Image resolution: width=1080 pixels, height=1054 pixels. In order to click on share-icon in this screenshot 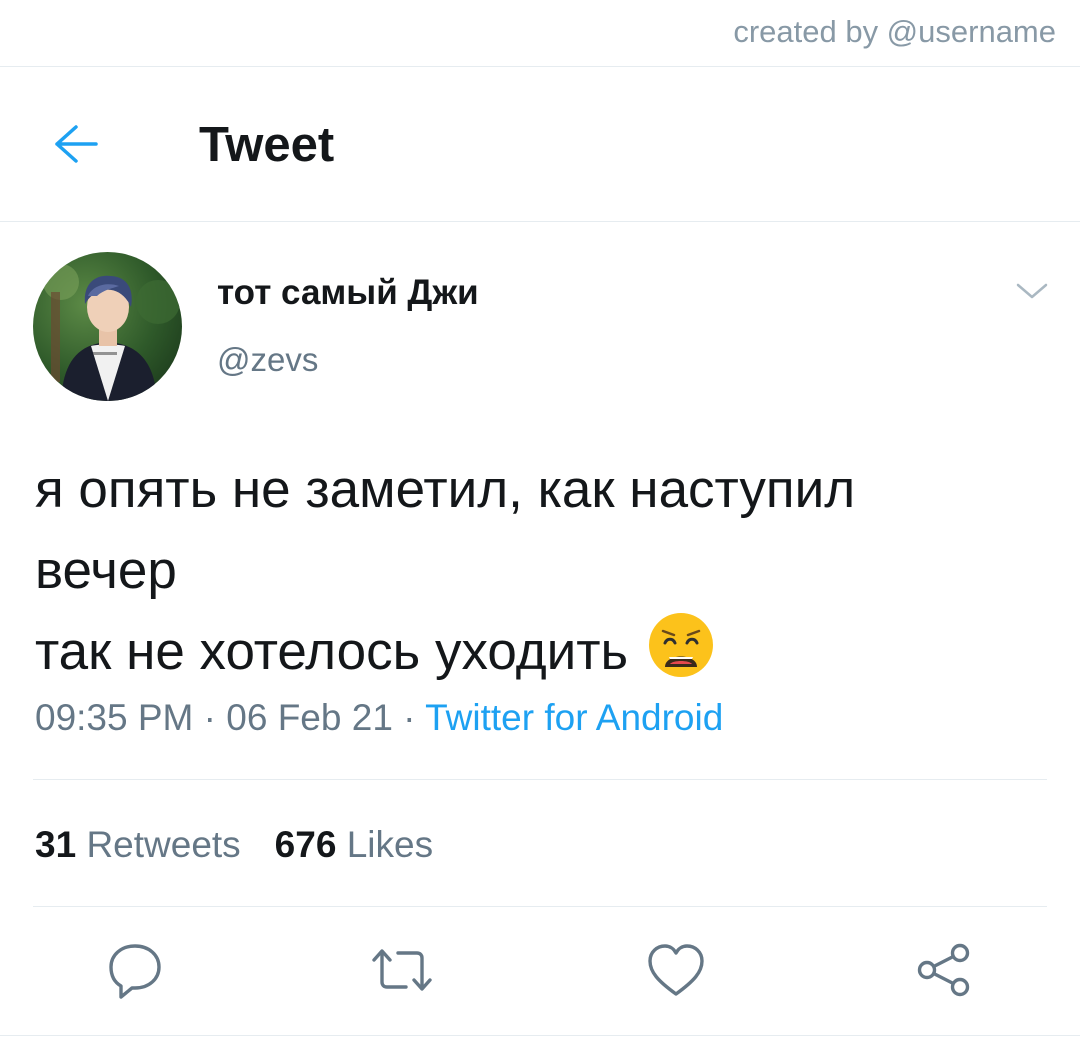, I will do `click(944, 970)`.